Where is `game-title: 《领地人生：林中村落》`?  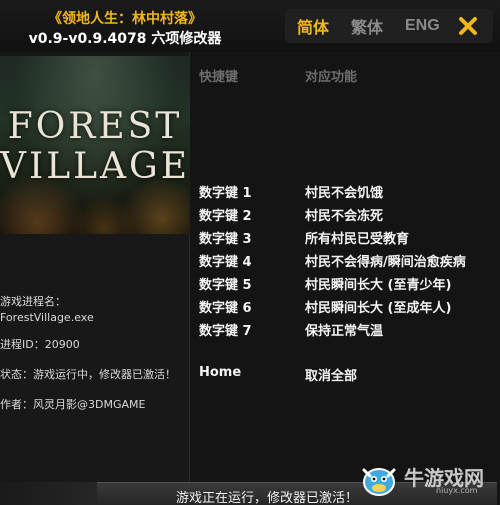 game-title: 《领地人生：林中村落》 is located at coordinates (125, 19).